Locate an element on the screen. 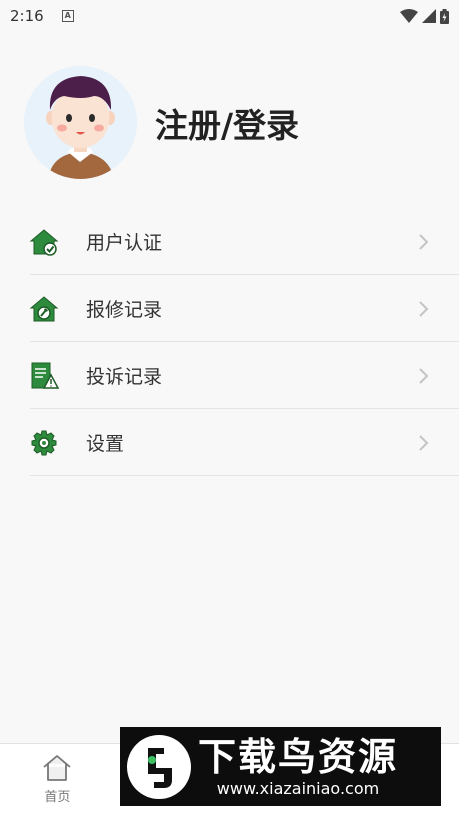  status-time: 2:16 is located at coordinates (27, 16).